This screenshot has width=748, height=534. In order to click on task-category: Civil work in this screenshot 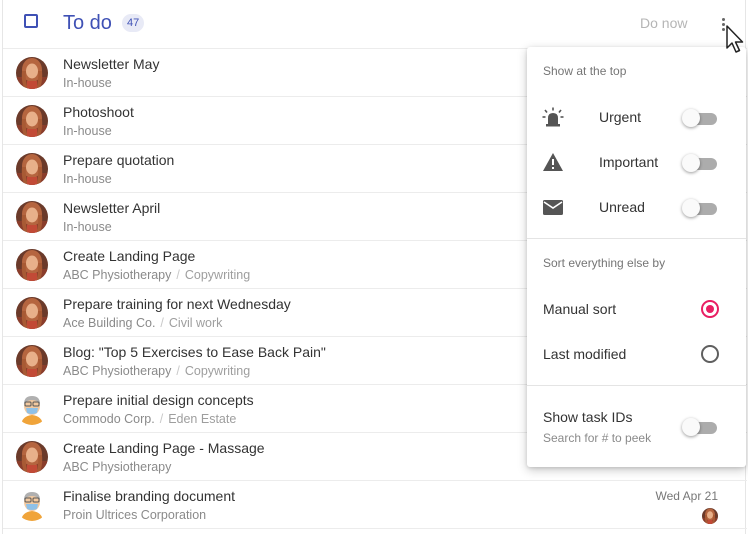, I will do `click(195, 323)`.